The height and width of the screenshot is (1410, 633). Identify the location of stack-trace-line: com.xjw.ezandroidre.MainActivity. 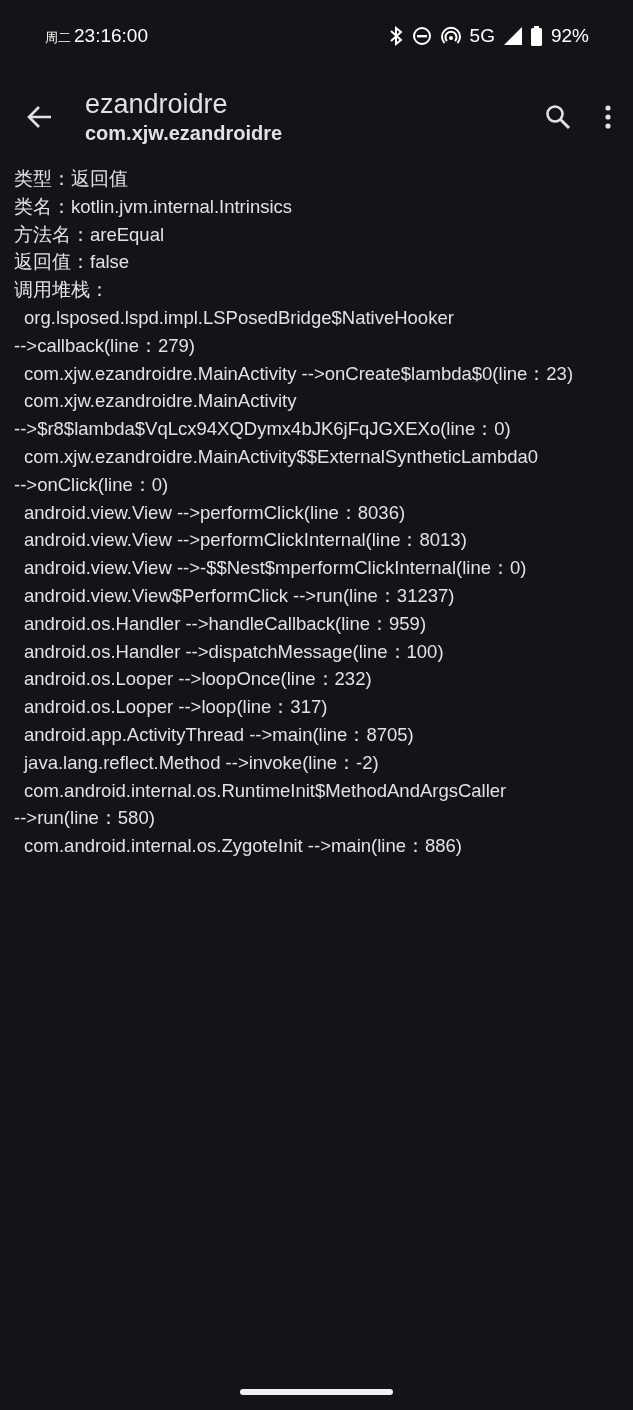
(160, 401).